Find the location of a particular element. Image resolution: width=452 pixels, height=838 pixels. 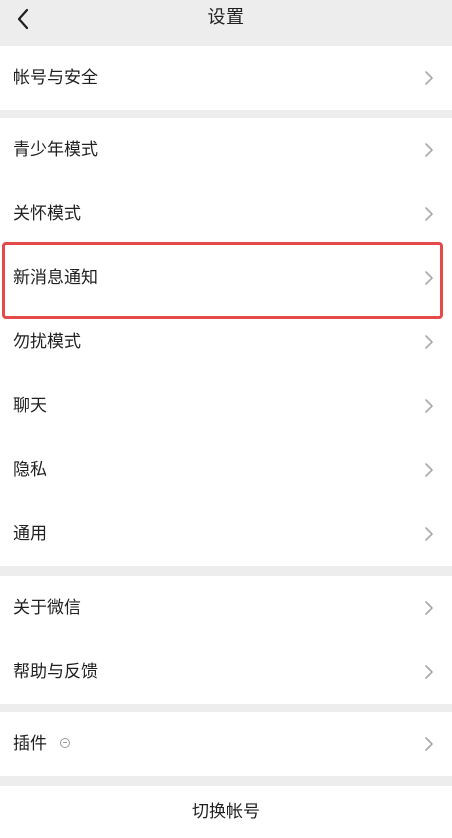

row-plugins: 插件 is located at coordinates (226, 744).